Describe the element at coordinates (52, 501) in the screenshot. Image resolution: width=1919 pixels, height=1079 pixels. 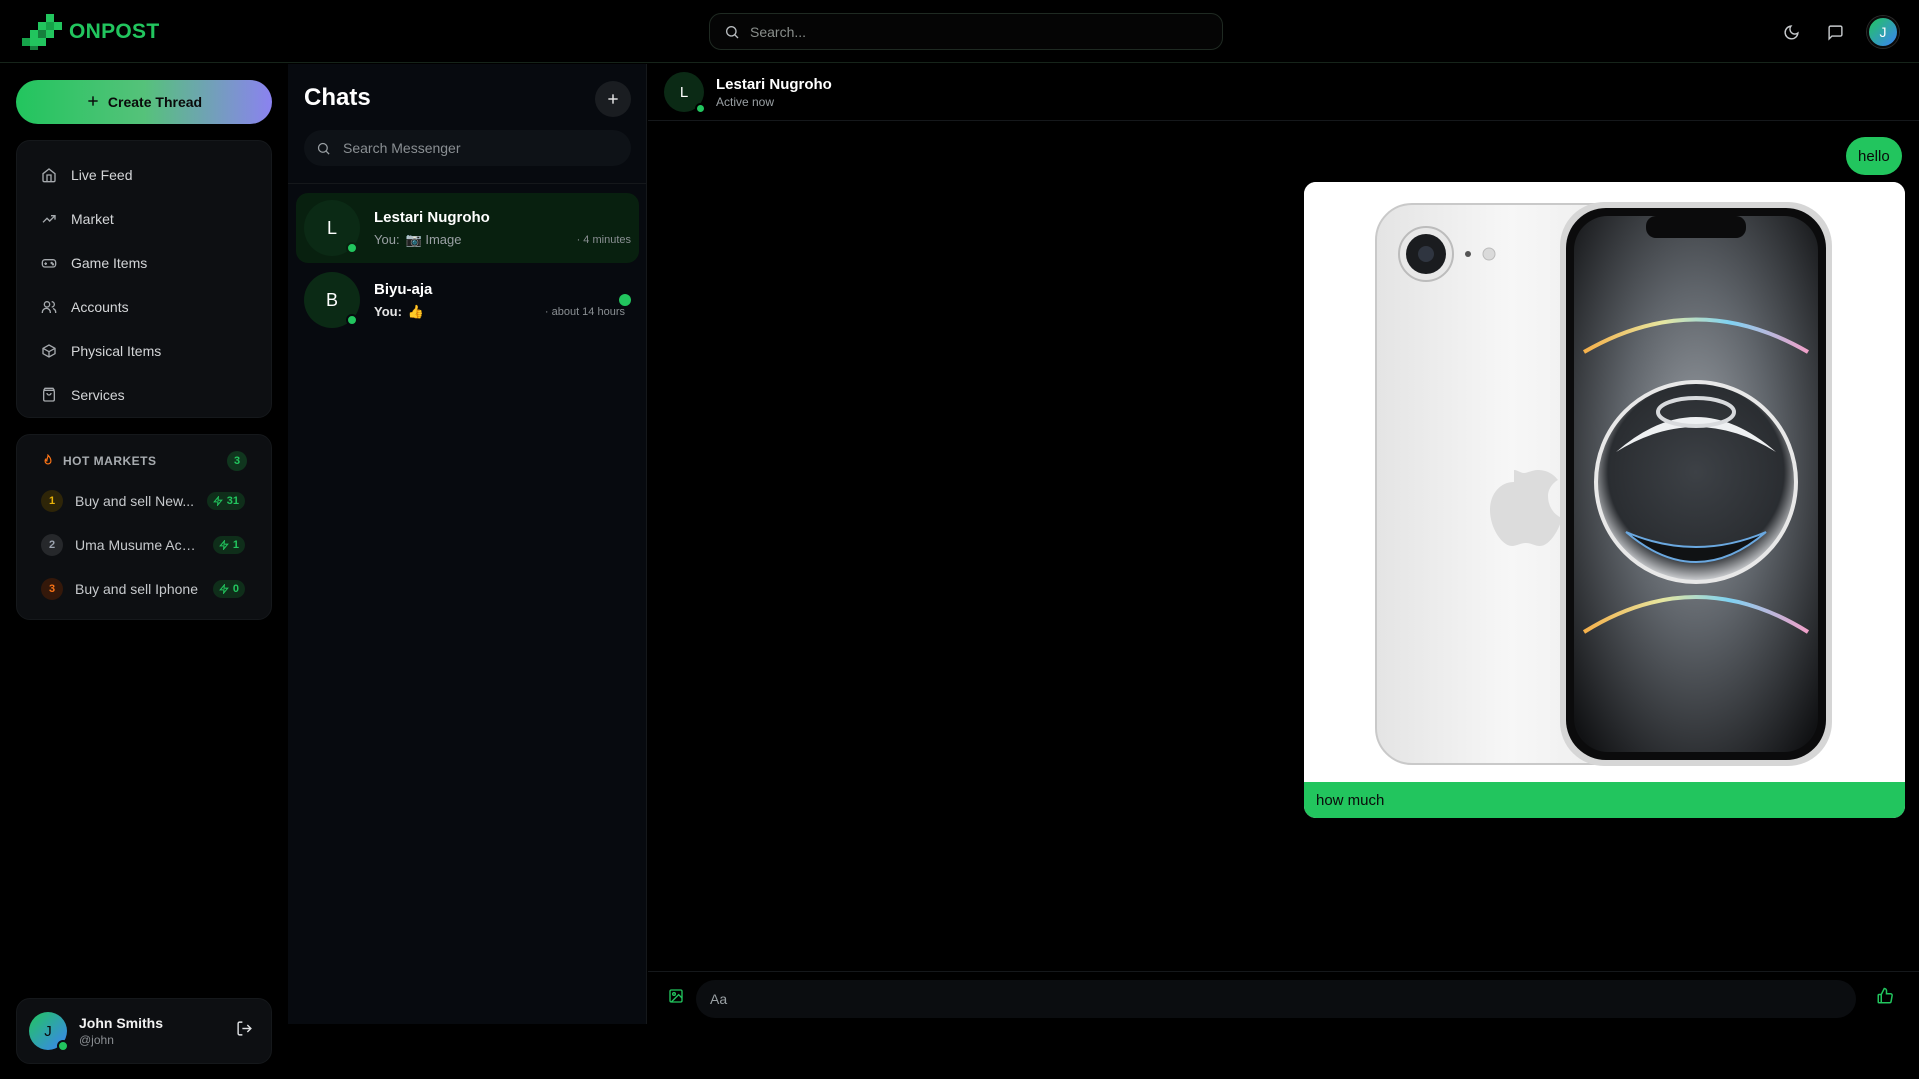
I see `rank-badge: 1` at that location.